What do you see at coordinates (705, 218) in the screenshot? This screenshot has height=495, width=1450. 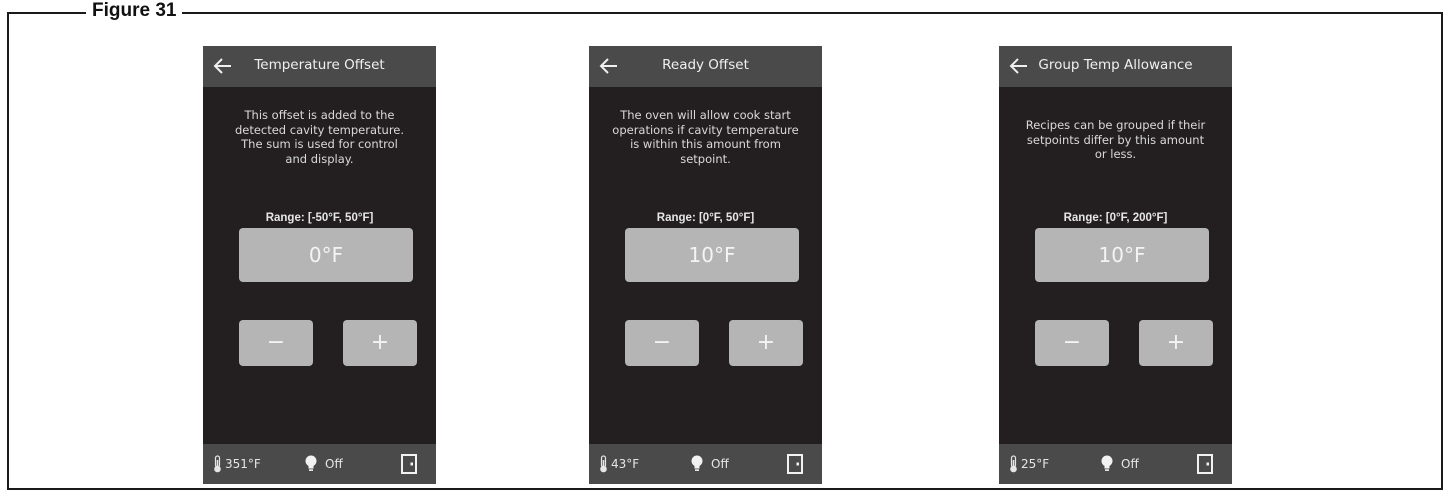 I see `range-label: Range: [0°F, 50°F]` at bounding box center [705, 218].